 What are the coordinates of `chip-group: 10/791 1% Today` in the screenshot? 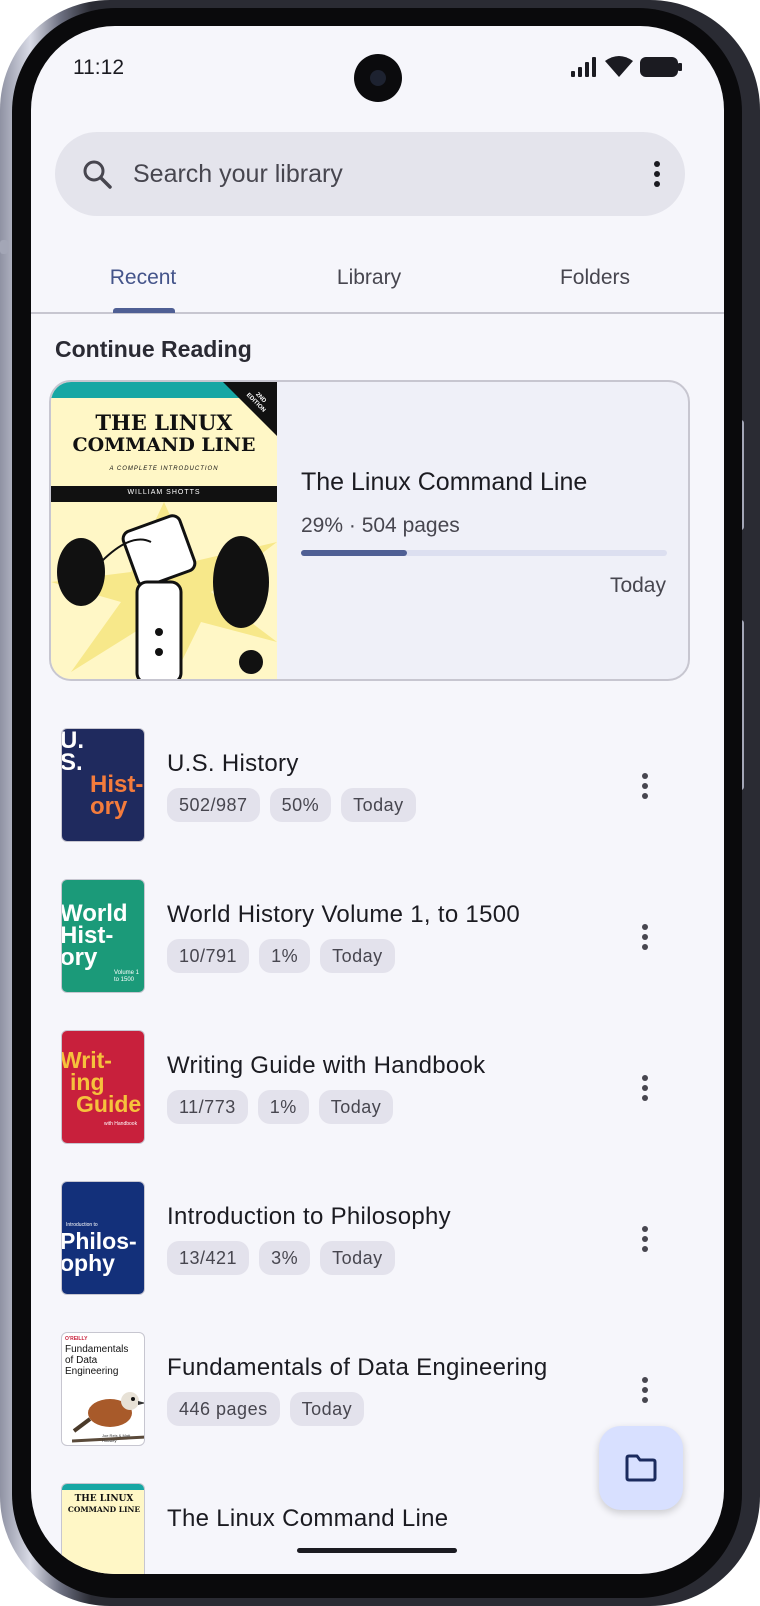 It's located at (281, 956).